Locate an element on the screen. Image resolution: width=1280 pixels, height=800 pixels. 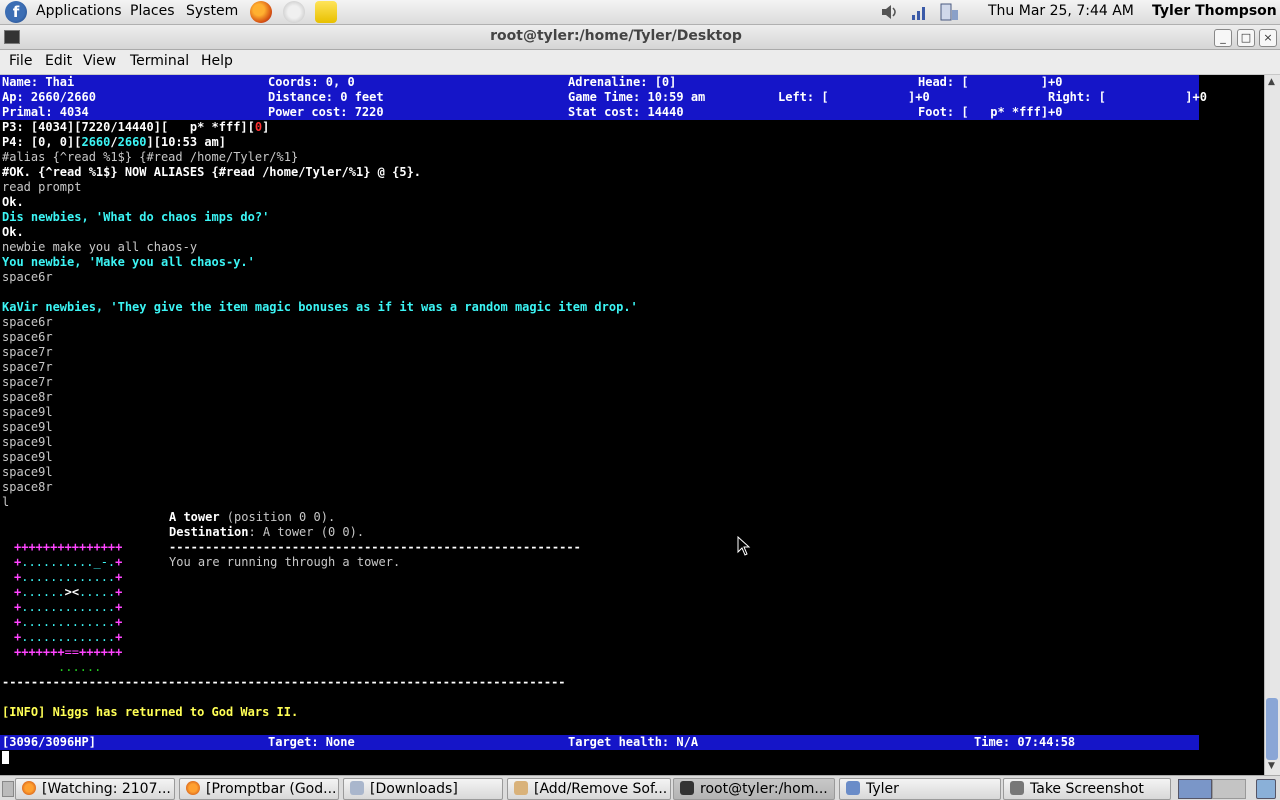
room-title: A tower (position 0 0). is located at coordinates (252, 517).